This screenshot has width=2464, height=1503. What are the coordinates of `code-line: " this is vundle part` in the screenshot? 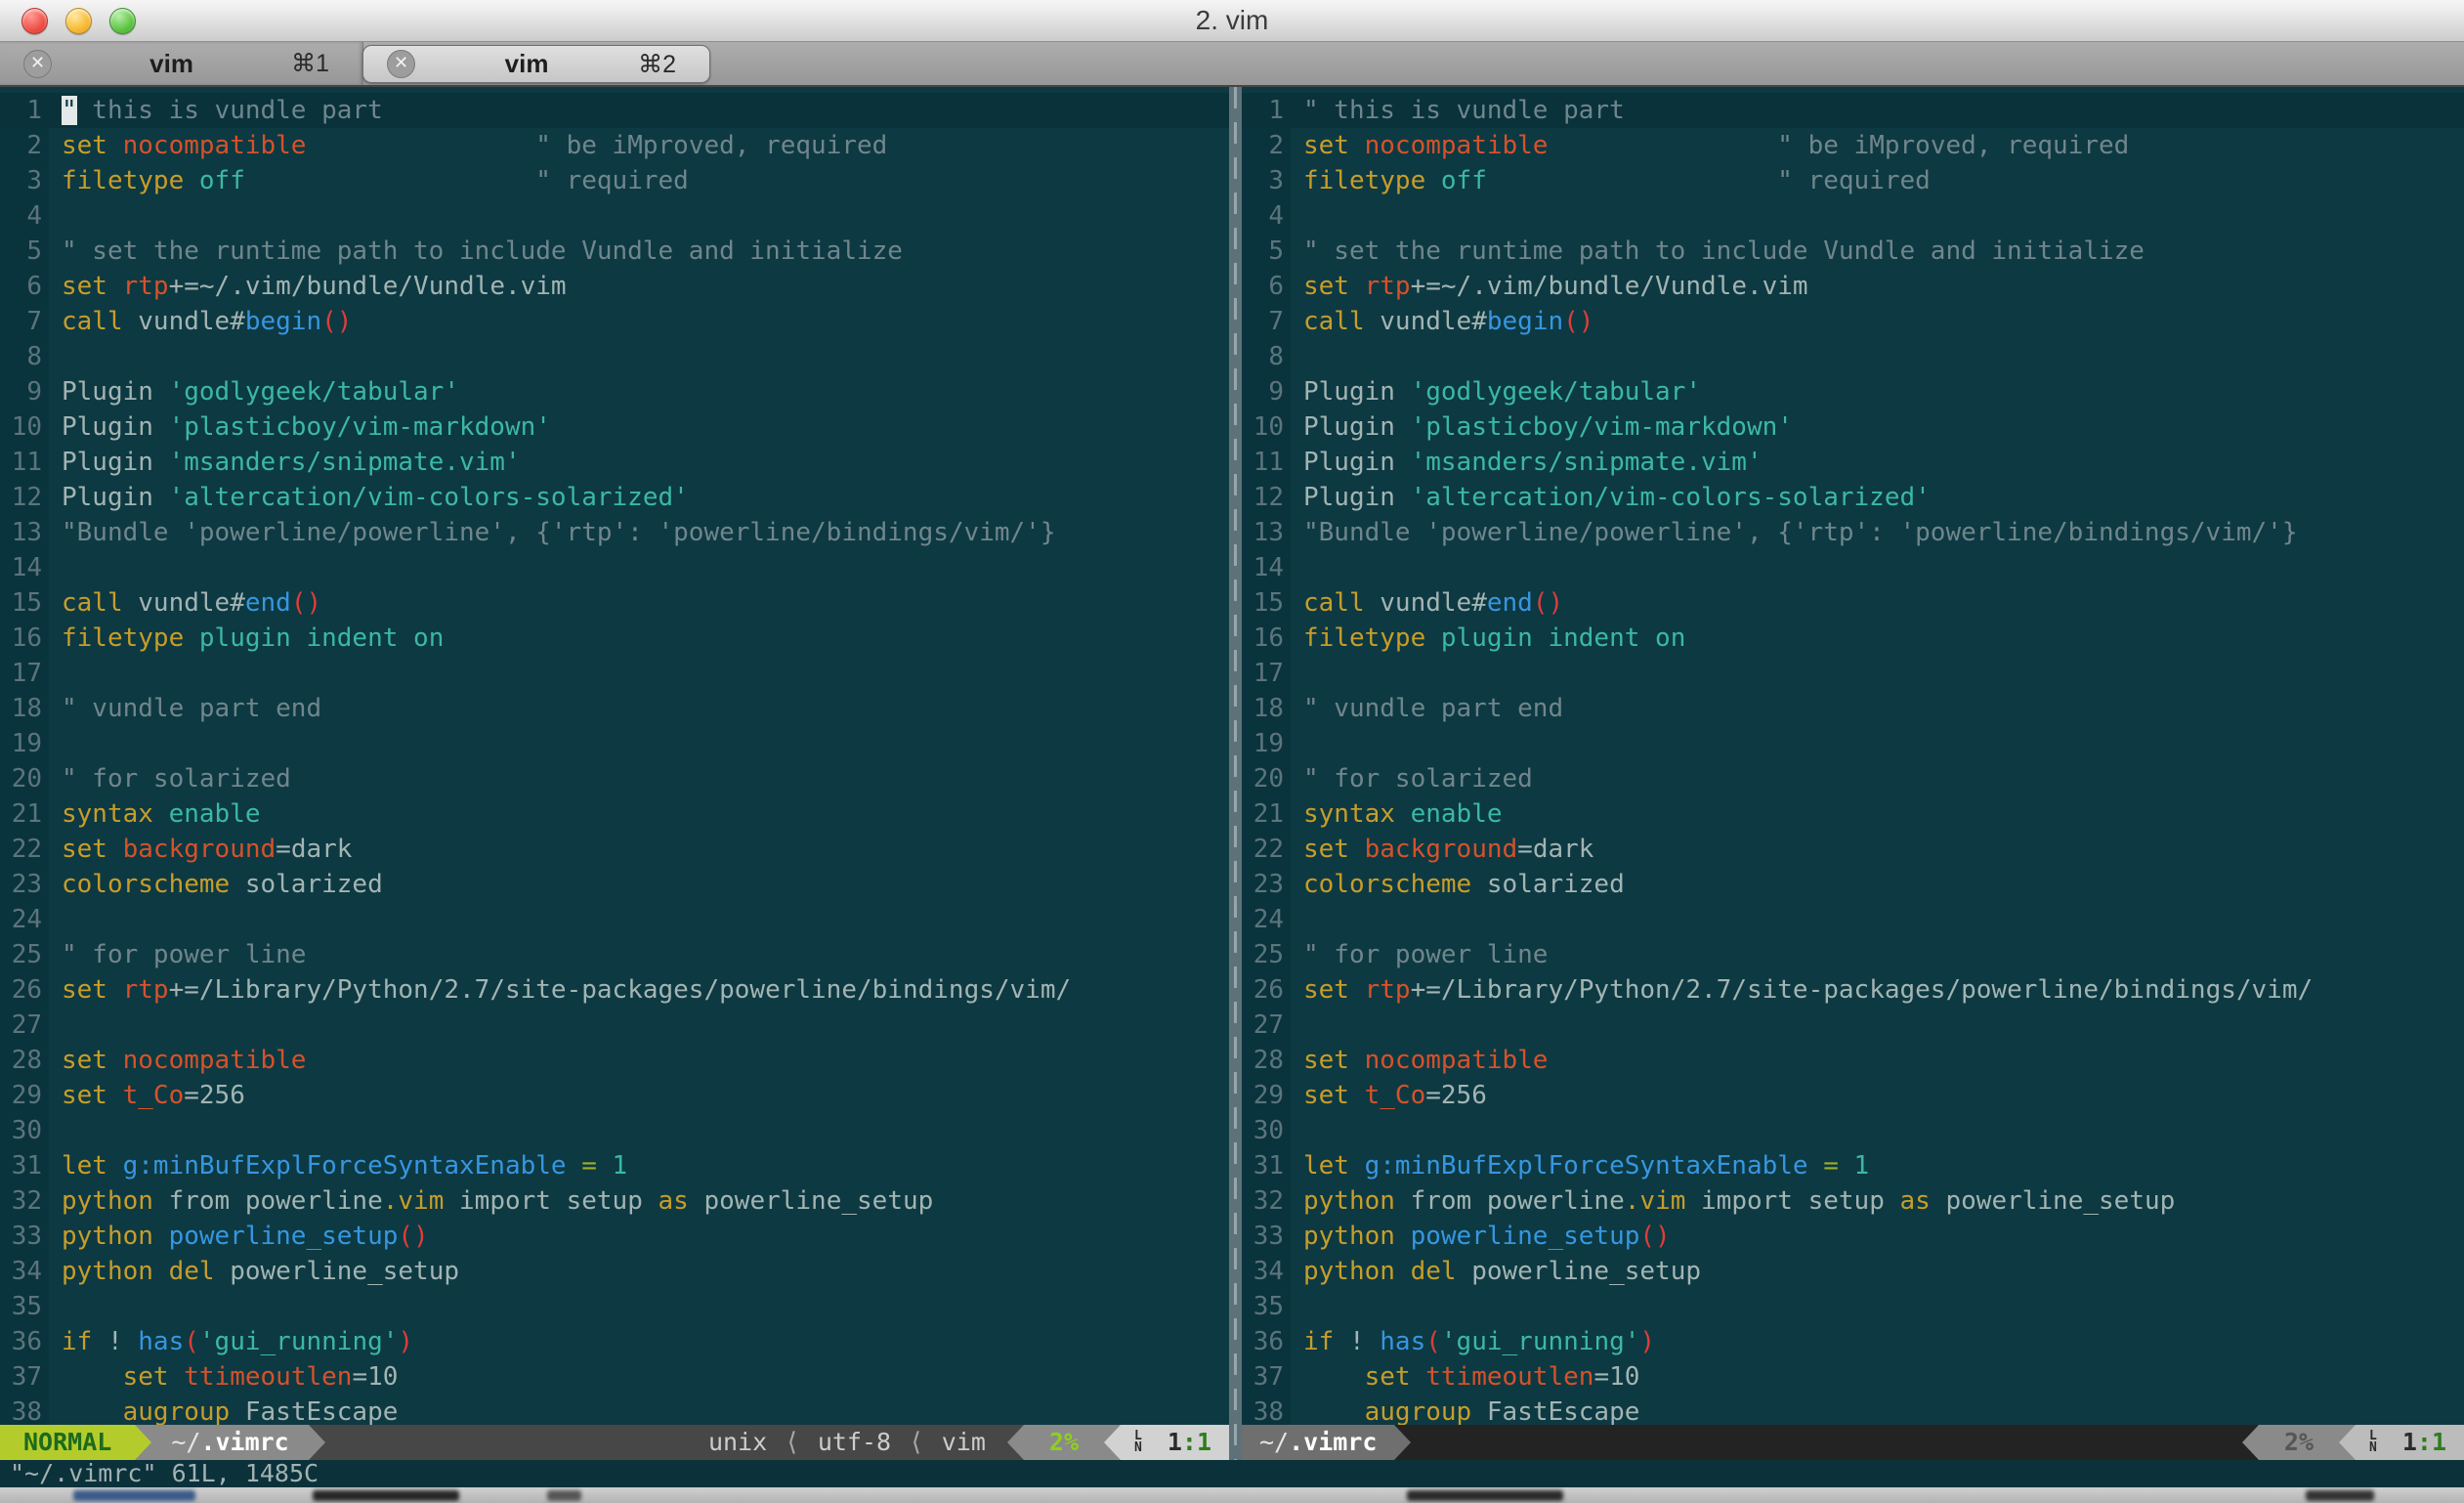 It's located at (223, 110).